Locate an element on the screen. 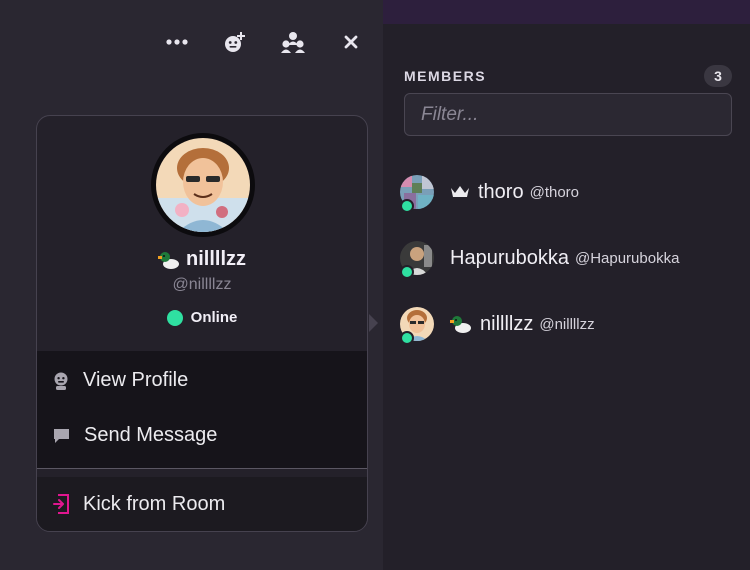  room-toolbar is located at coordinates (264, 42).